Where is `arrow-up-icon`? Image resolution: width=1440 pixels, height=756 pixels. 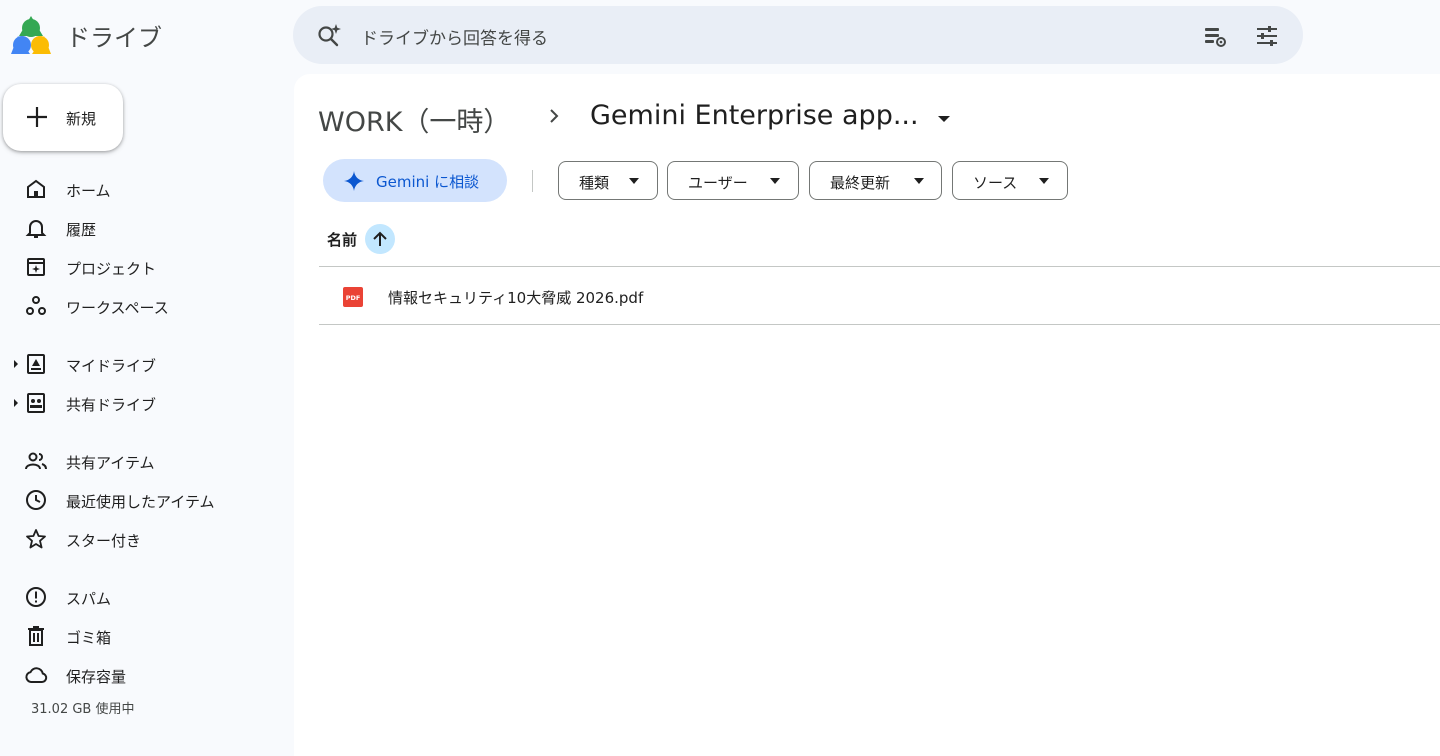
arrow-up-icon is located at coordinates (380, 238).